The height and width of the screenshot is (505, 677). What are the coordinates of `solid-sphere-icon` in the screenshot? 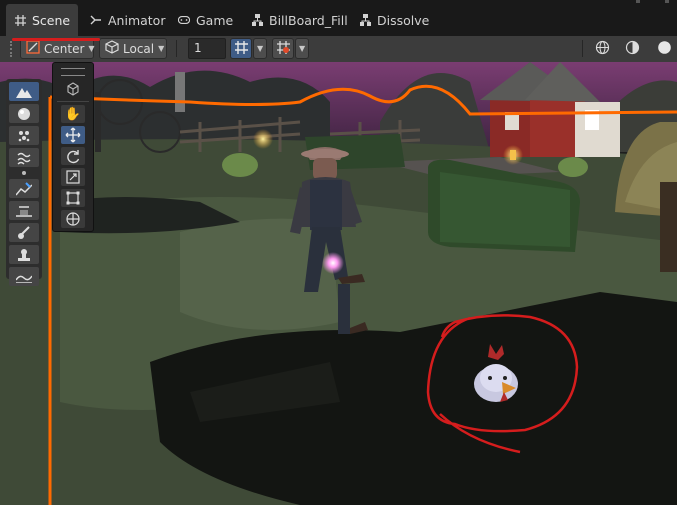 It's located at (664, 49).